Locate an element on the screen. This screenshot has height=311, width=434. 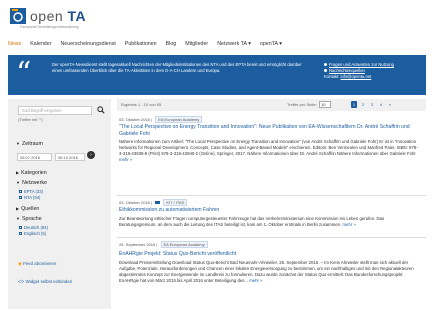
nav-item-mitglieder: Mitglieder is located at coordinates (196, 46).